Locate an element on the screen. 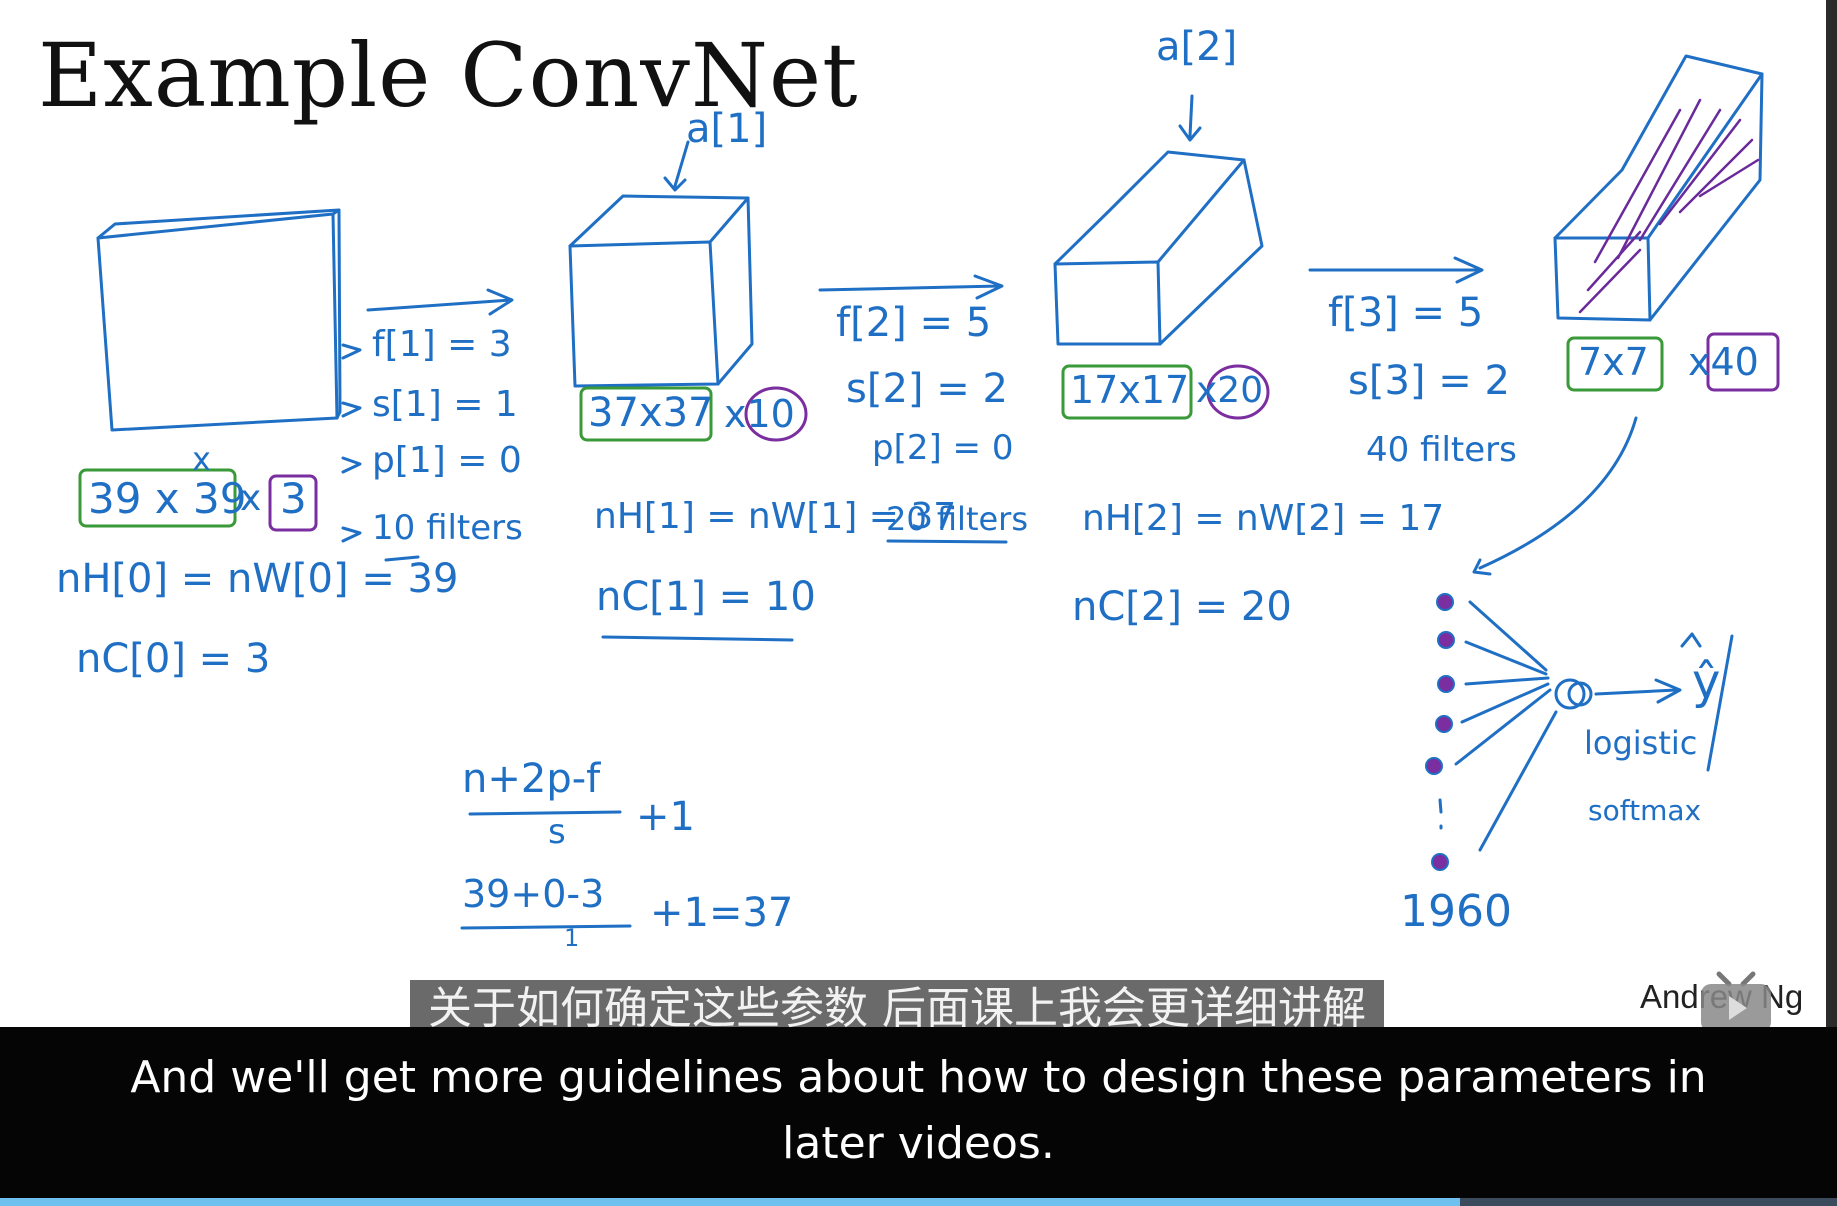 This screenshot has width=1837, height=1206. layer1-dims: 37x37 is located at coordinates (651, 413).